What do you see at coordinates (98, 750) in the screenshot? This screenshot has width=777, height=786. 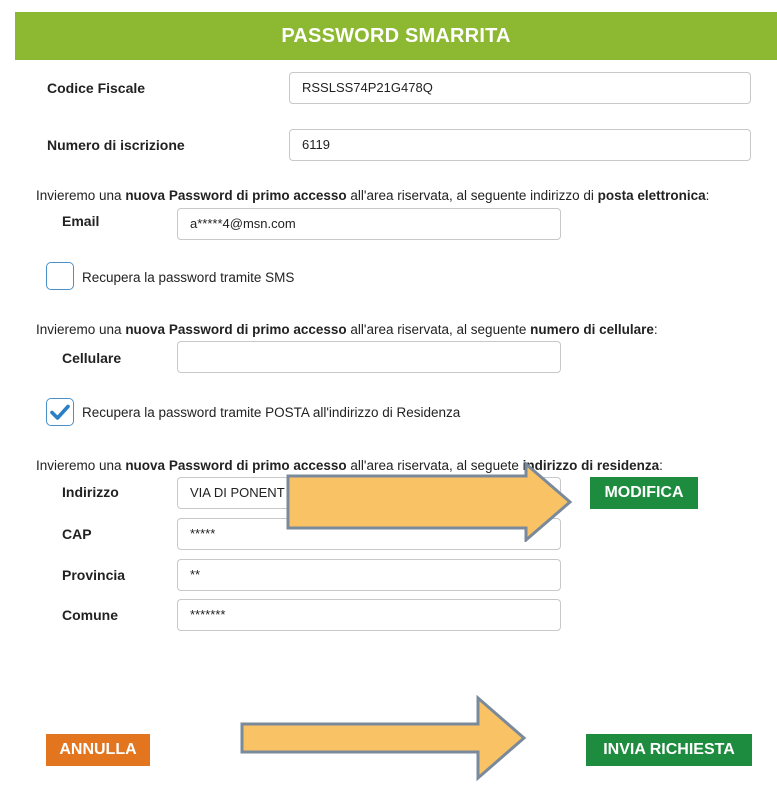 I see `annulla-button: ANNULLA` at bounding box center [98, 750].